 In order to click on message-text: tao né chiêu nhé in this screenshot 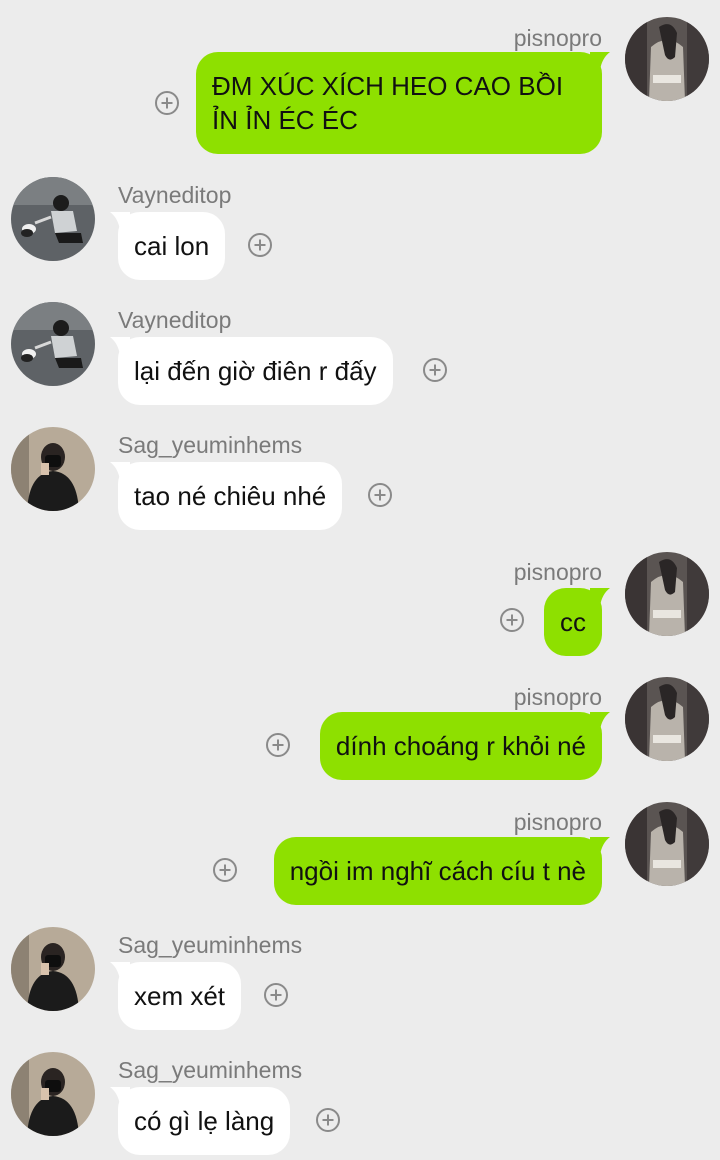, I will do `click(230, 496)`.